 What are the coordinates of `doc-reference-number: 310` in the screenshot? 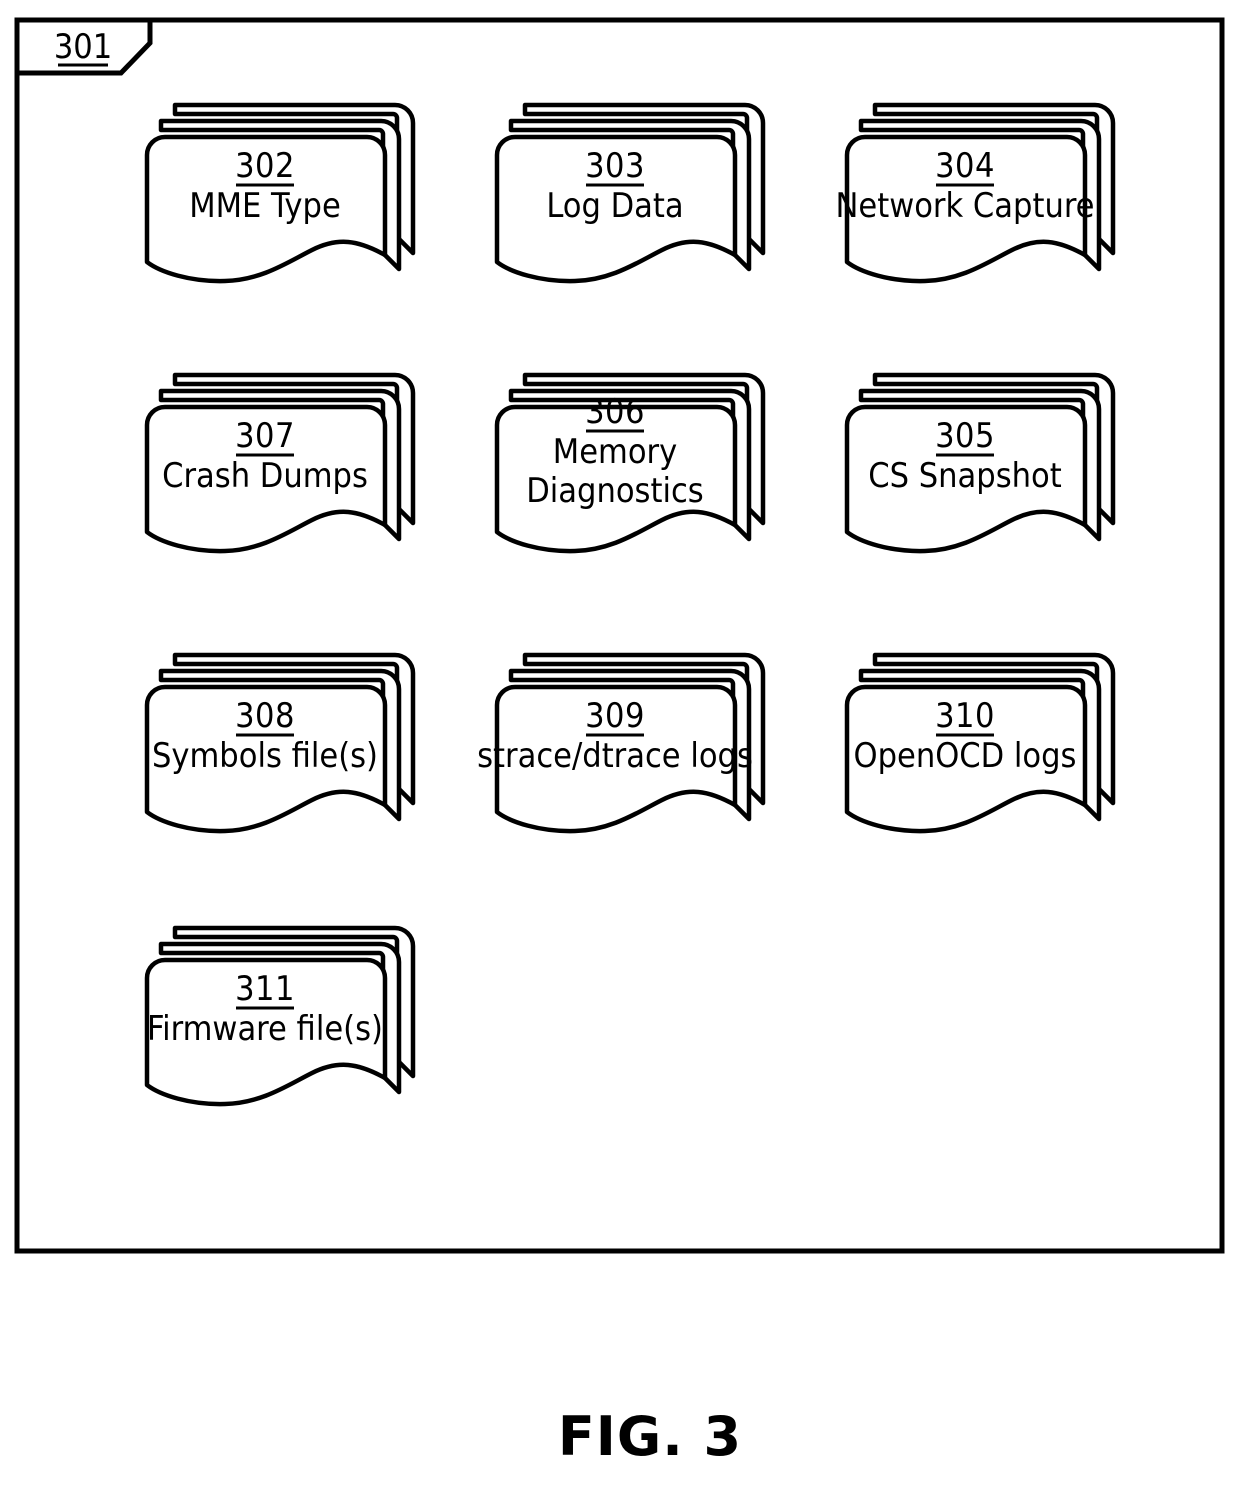 It's located at (965, 716).